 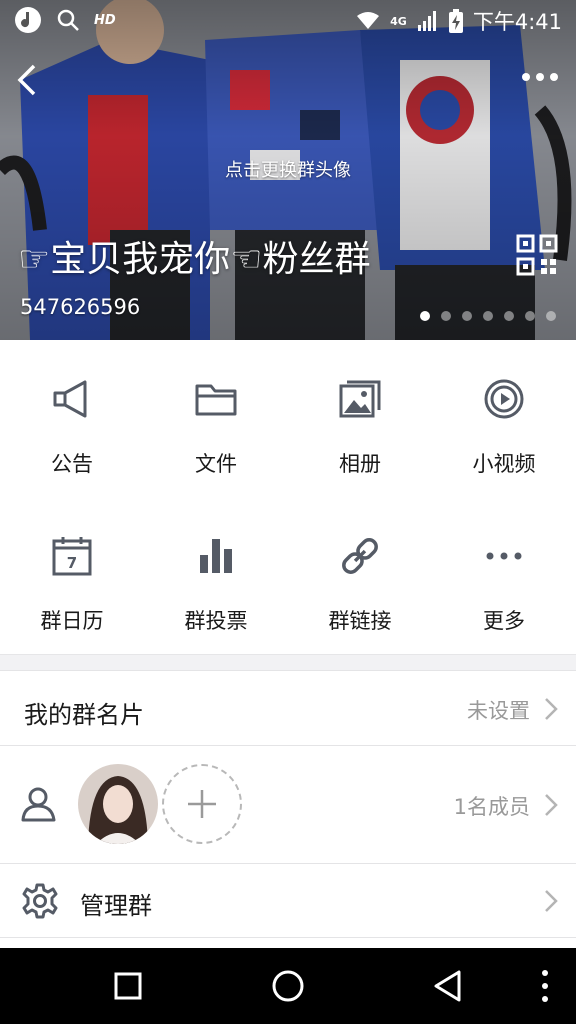 What do you see at coordinates (84, 715) in the screenshot?
I see `row-title: 我的群名片` at bounding box center [84, 715].